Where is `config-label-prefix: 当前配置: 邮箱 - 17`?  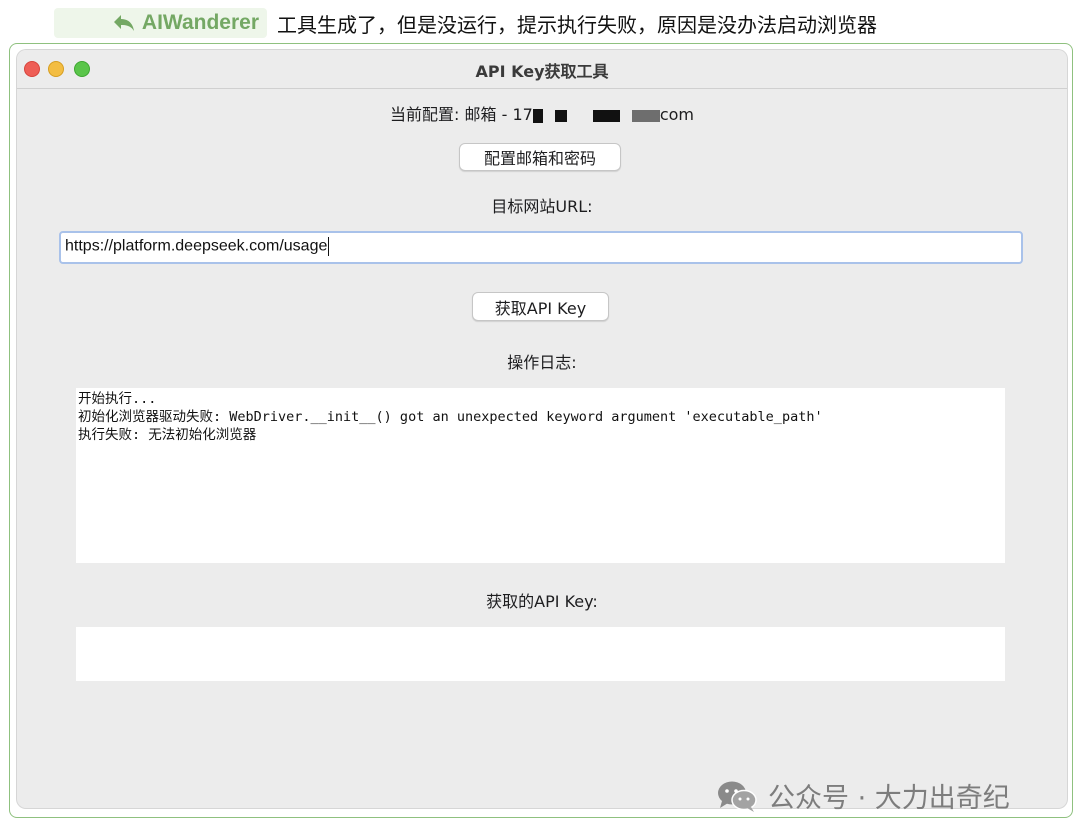 config-label-prefix: 当前配置: 邮箱 - 17 is located at coordinates (461, 114).